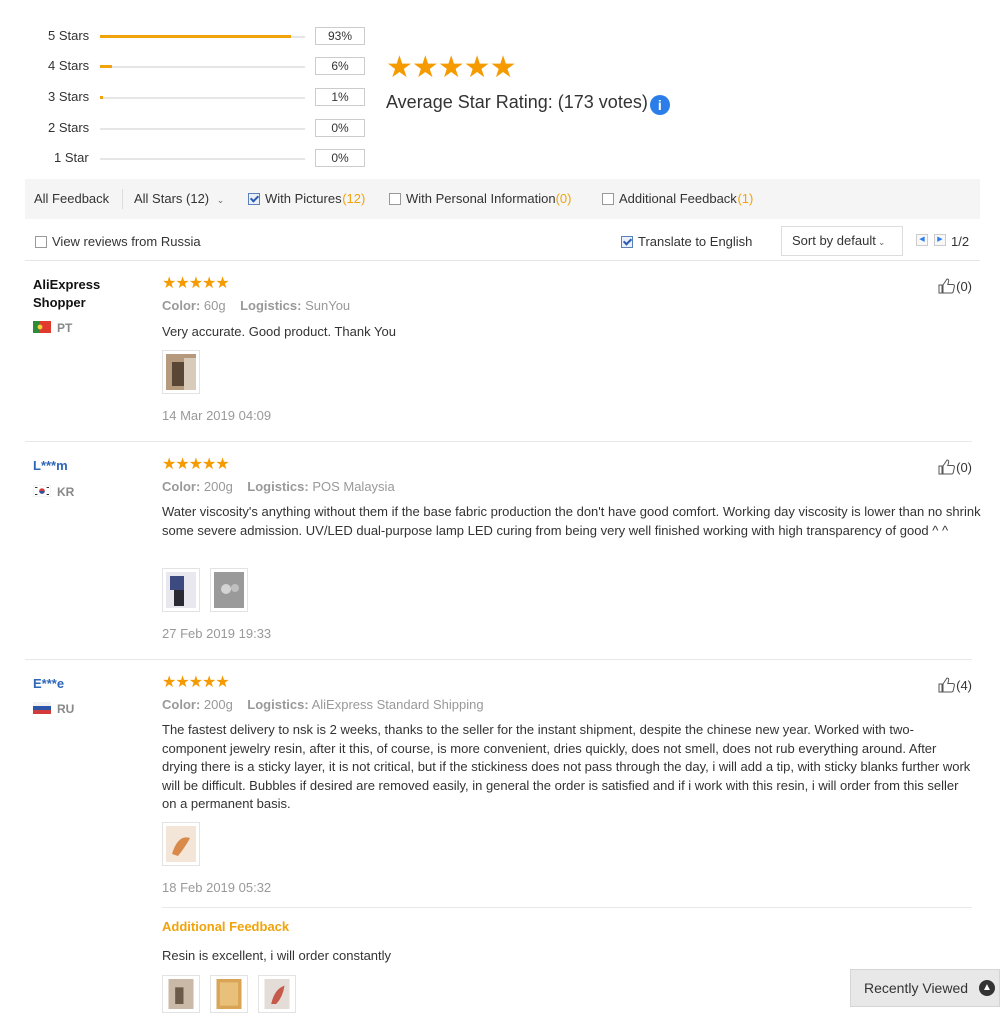 The image size is (1000, 1013). What do you see at coordinates (397, 704) in the screenshot?
I see `logistics-value: AliExpress Standard Shipping` at bounding box center [397, 704].